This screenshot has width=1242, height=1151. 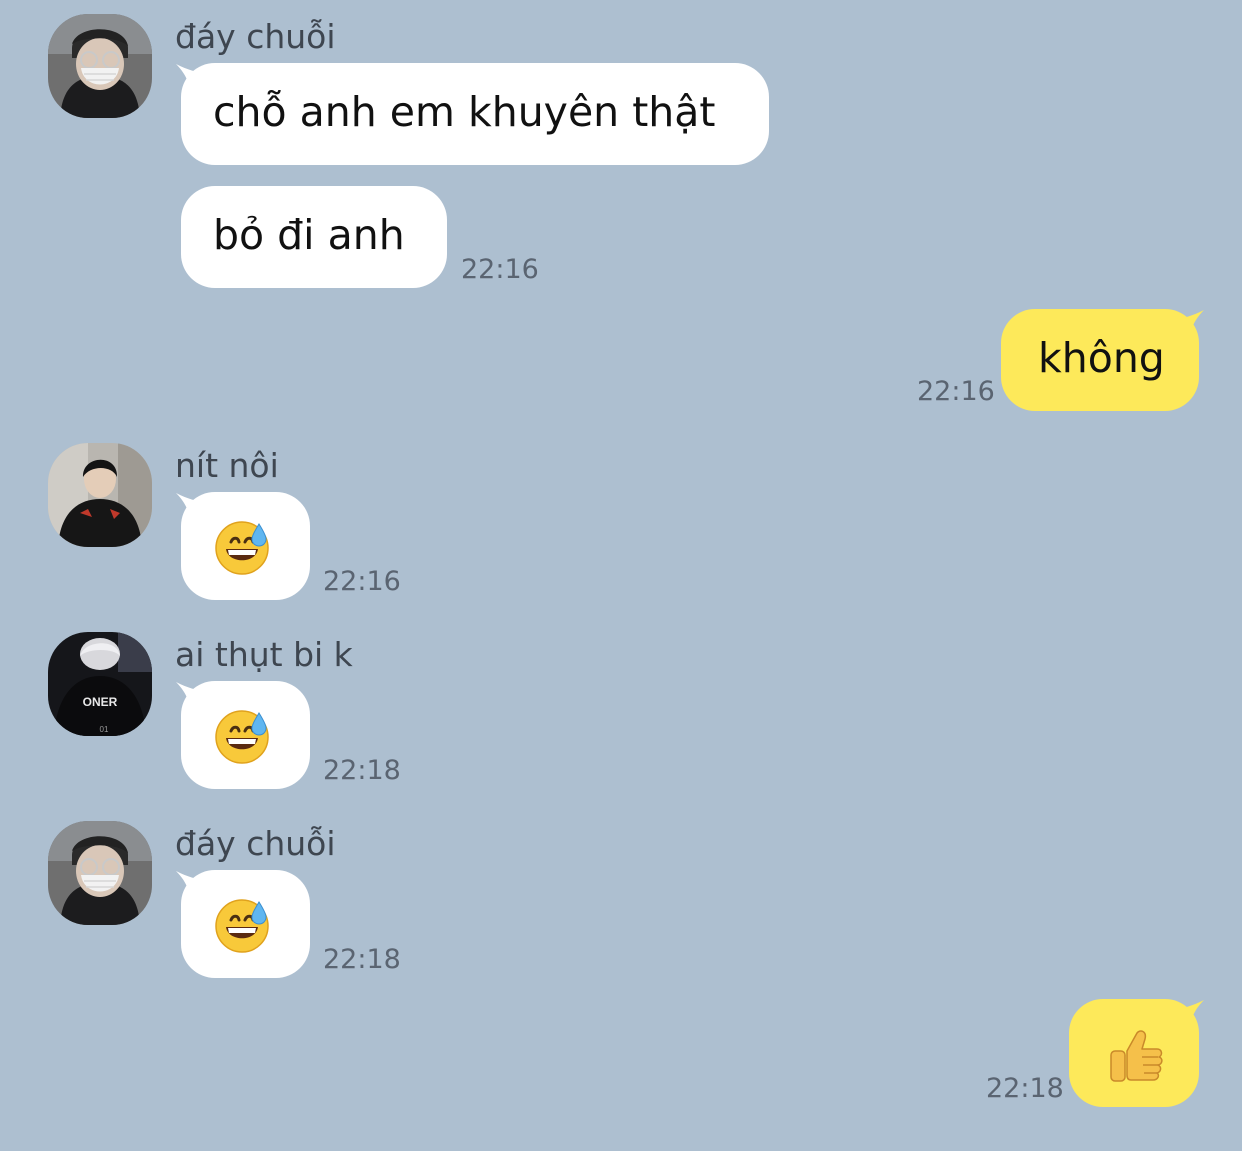 I want to click on avatar-nit-noi, so click(x=100, y=495).